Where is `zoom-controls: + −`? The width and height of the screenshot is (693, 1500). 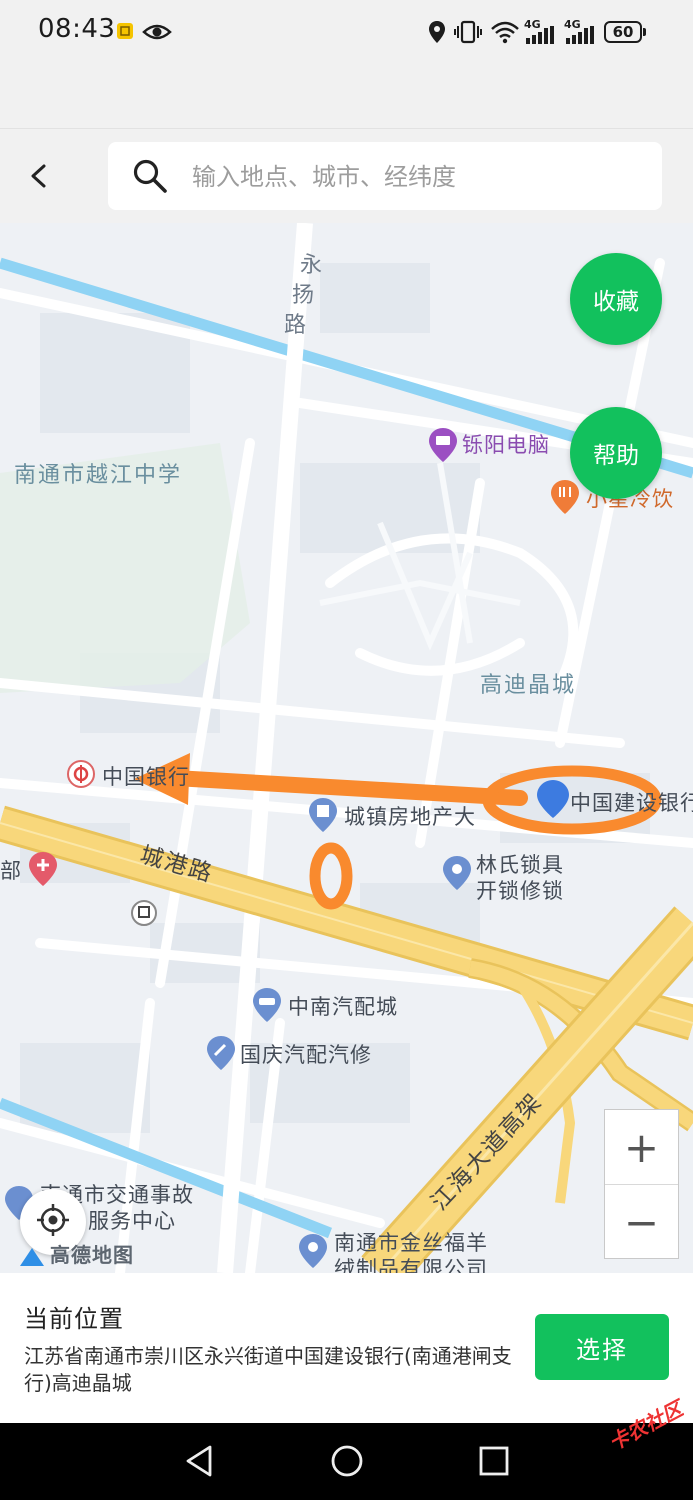
zoom-controls: + − is located at coordinates (641, 1184).